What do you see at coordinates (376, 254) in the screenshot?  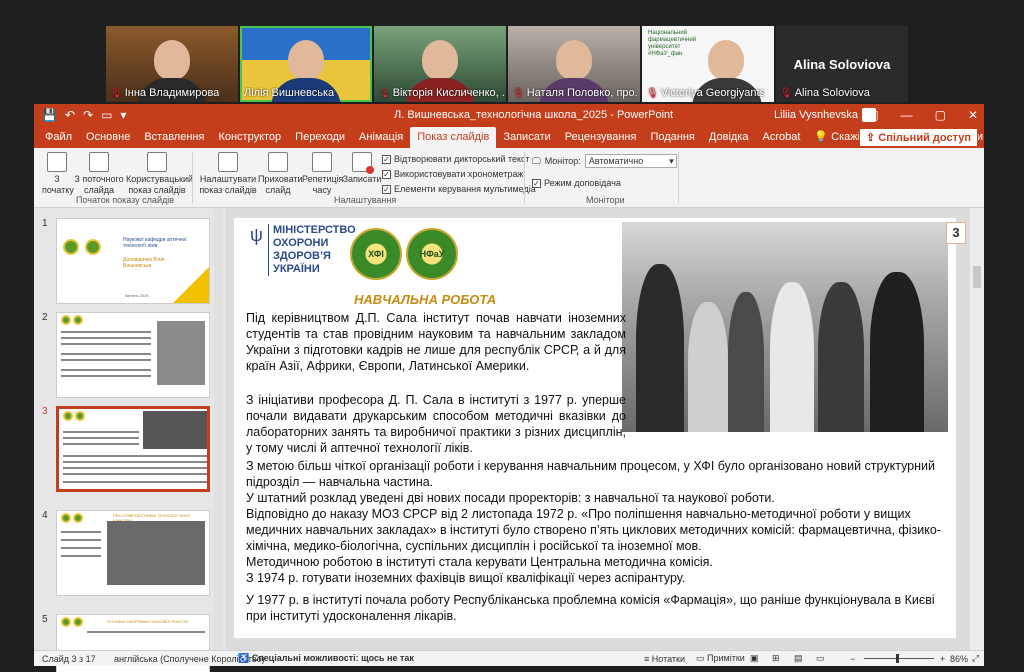 I see `university-emblem: ХФІ` at bounding box center [376, 254].